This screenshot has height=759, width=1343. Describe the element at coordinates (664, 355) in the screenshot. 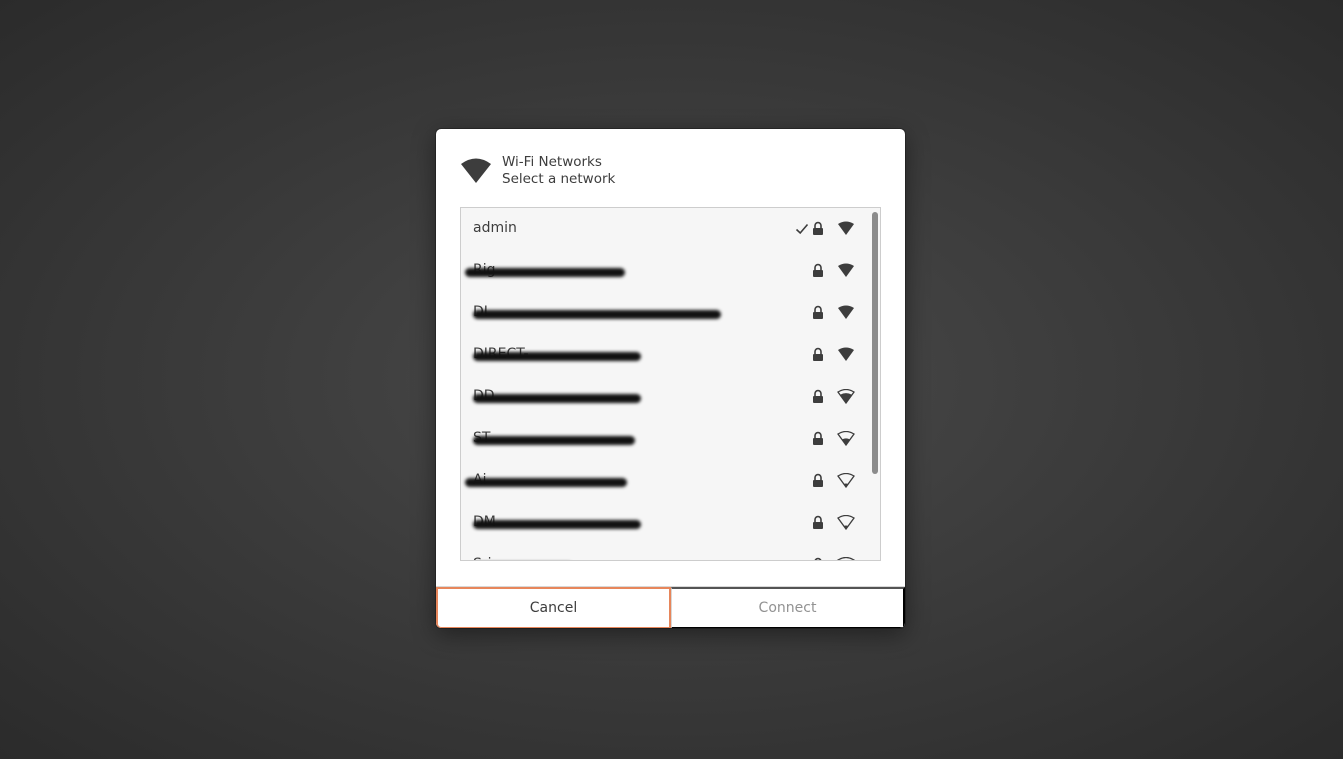

I see `network-row: DIRECT-` at that location.